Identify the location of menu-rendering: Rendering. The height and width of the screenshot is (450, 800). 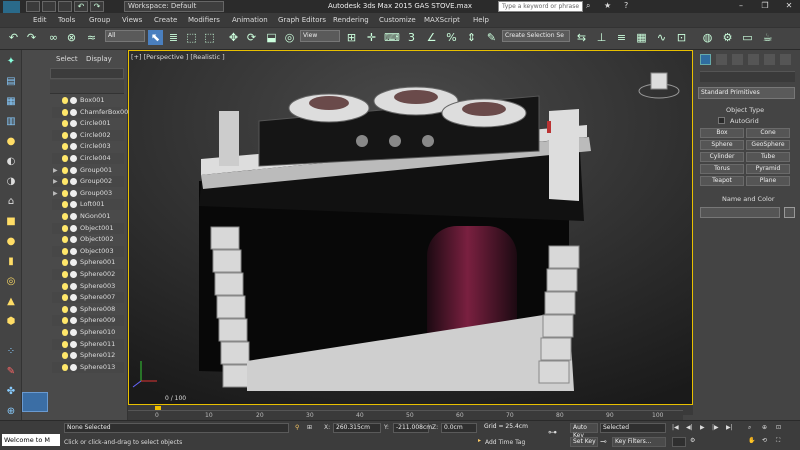
(351, 20).